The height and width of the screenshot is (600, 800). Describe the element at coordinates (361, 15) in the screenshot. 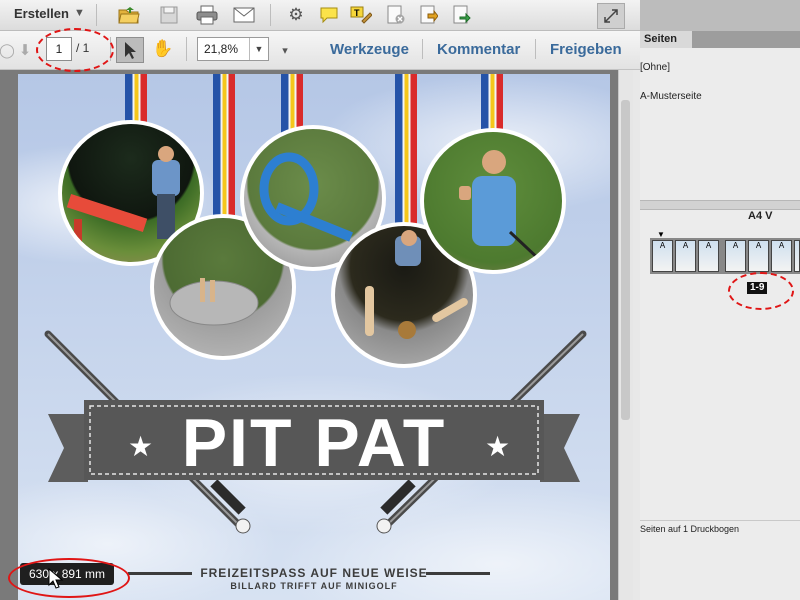

I see `highlight-icon: T` at that location.